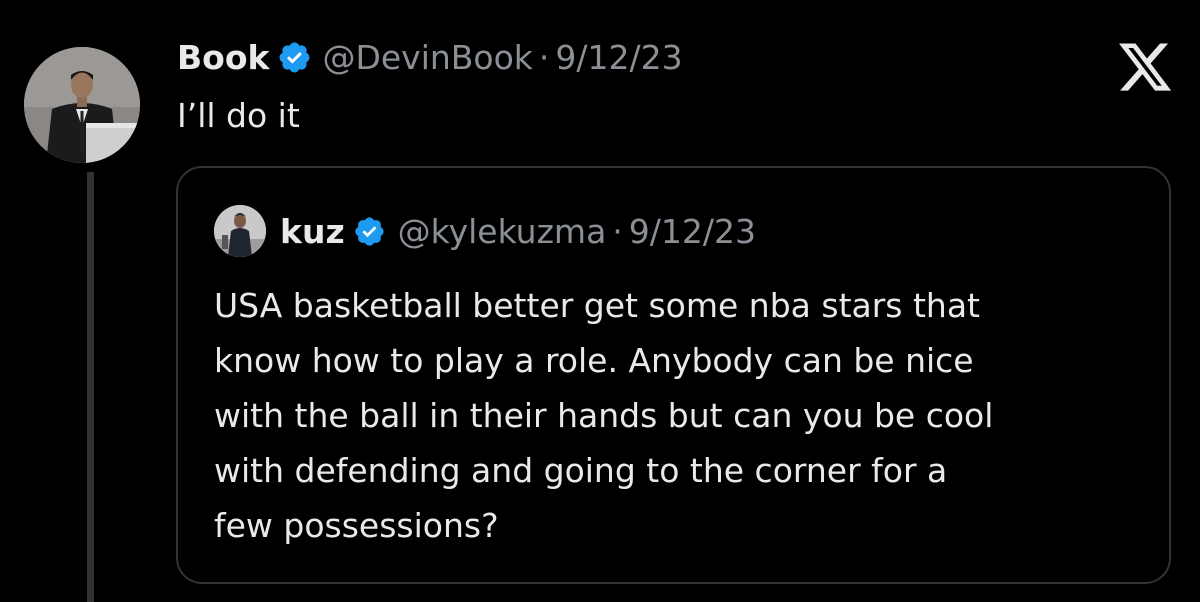  I want to click on quoted-tweet-date: 9/12/23, so click(692, 231).